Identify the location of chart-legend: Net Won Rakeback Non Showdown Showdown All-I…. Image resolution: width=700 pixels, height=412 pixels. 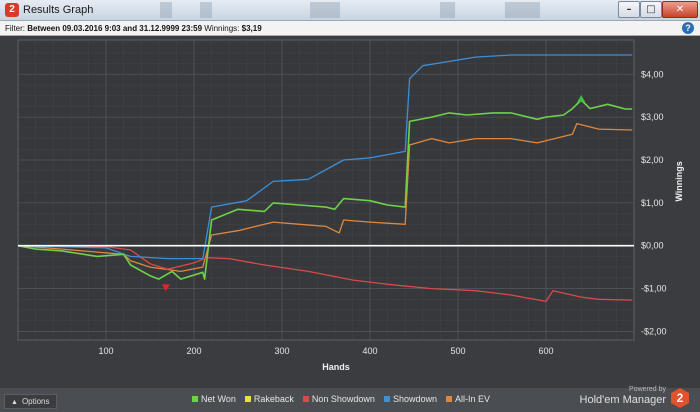
(345, 401).